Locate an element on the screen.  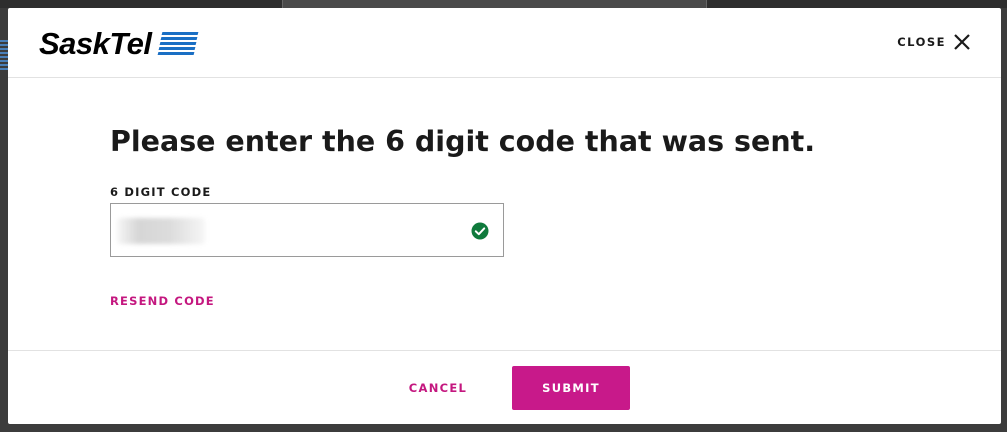
logo-wordmark: SaskTel is located at coordinates (95, 43).